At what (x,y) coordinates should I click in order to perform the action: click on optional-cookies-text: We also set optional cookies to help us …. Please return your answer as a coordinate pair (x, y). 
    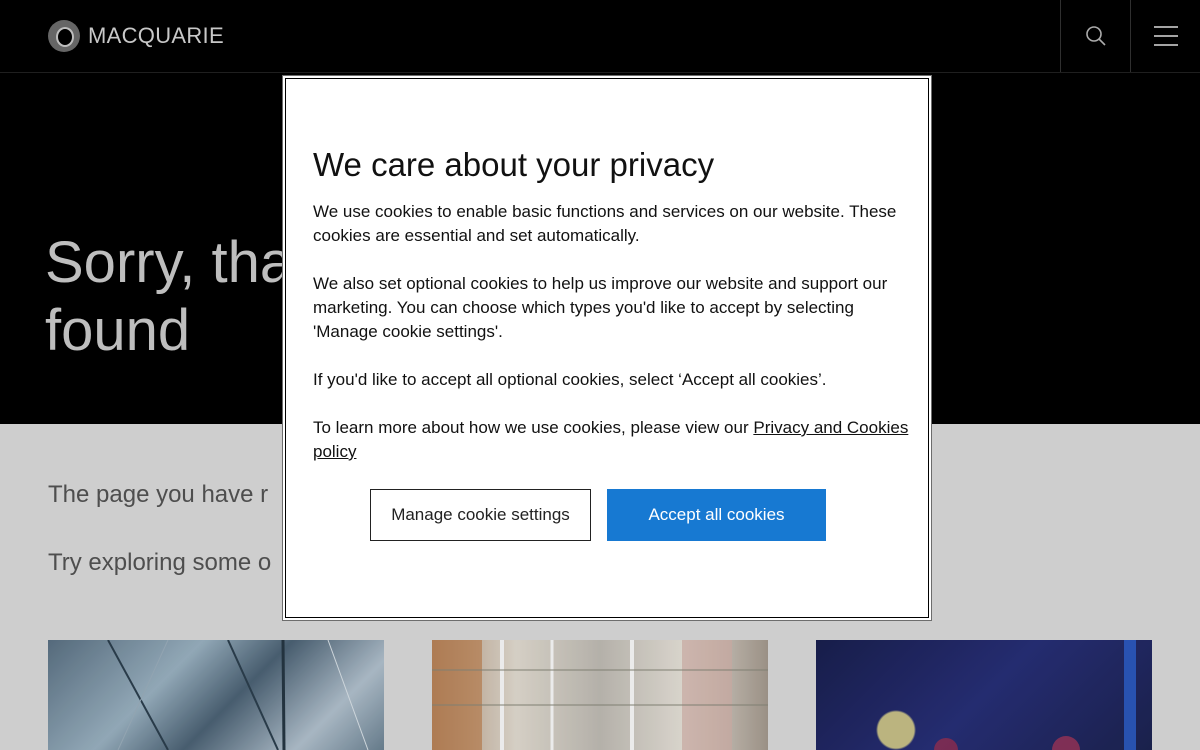
    Looking at the image, I should click on (600, 307).